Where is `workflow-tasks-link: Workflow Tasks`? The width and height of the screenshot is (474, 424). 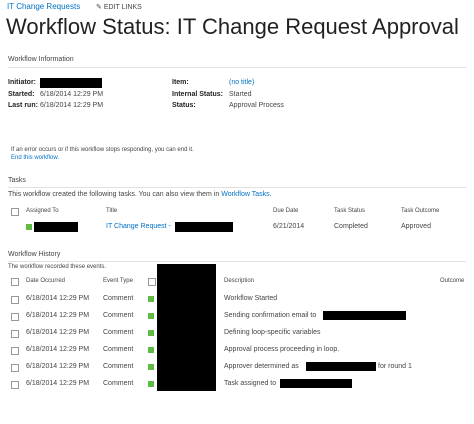
workflow-tasks-link: Workflow Tasks is located at coordinates (245, 194).